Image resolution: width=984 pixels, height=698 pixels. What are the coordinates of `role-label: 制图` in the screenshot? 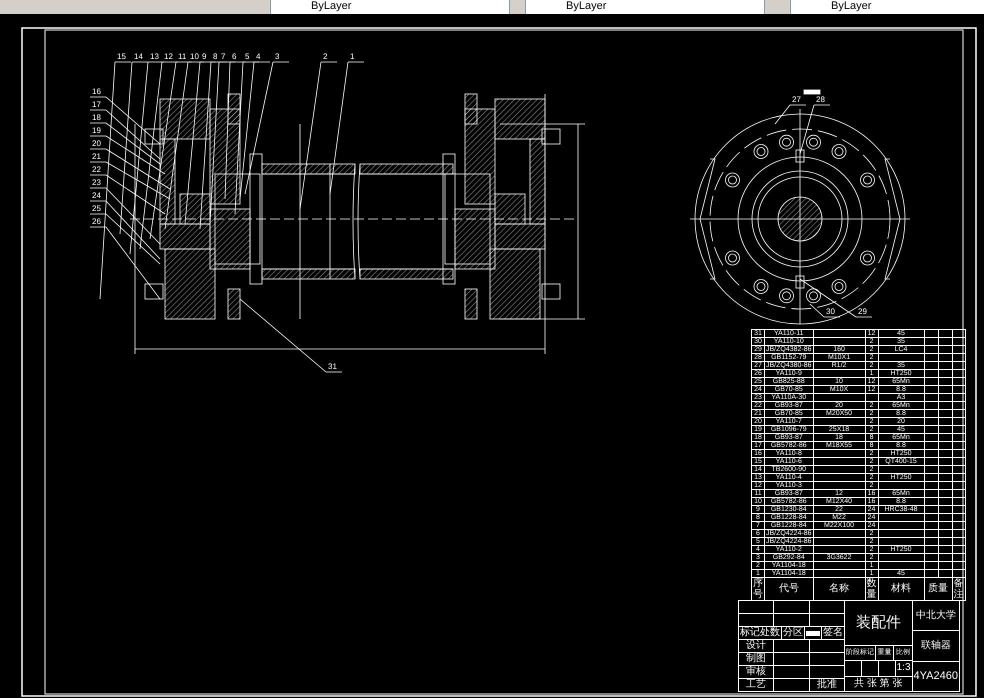 It's located at (756, 659).